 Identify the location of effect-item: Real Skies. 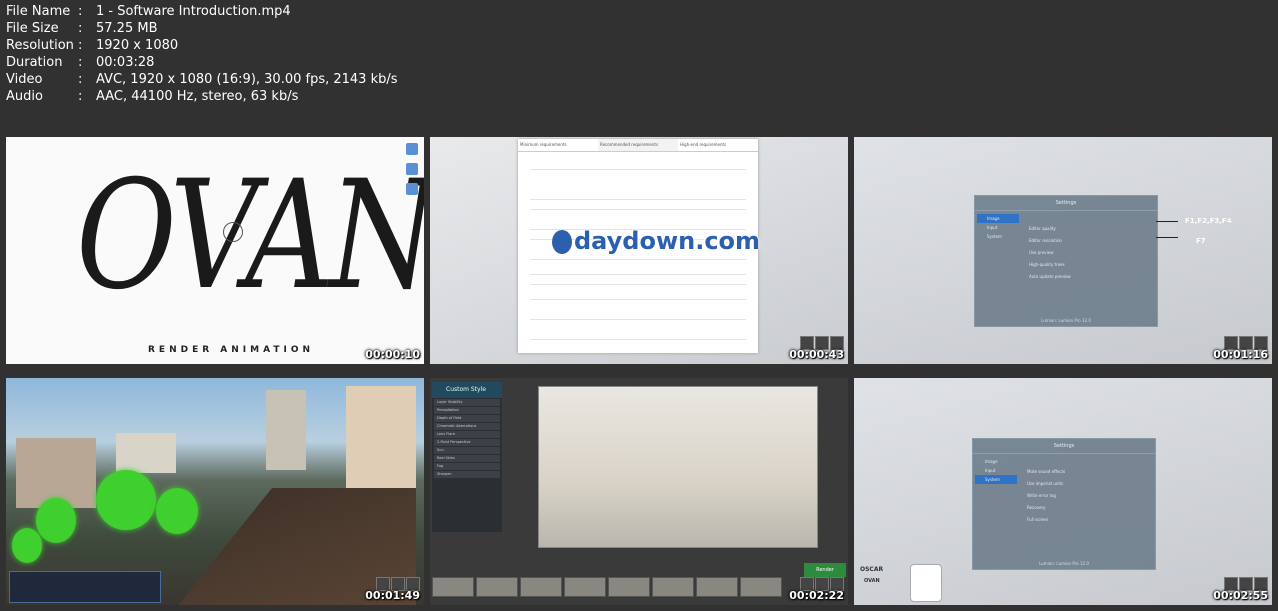
(467, 458).